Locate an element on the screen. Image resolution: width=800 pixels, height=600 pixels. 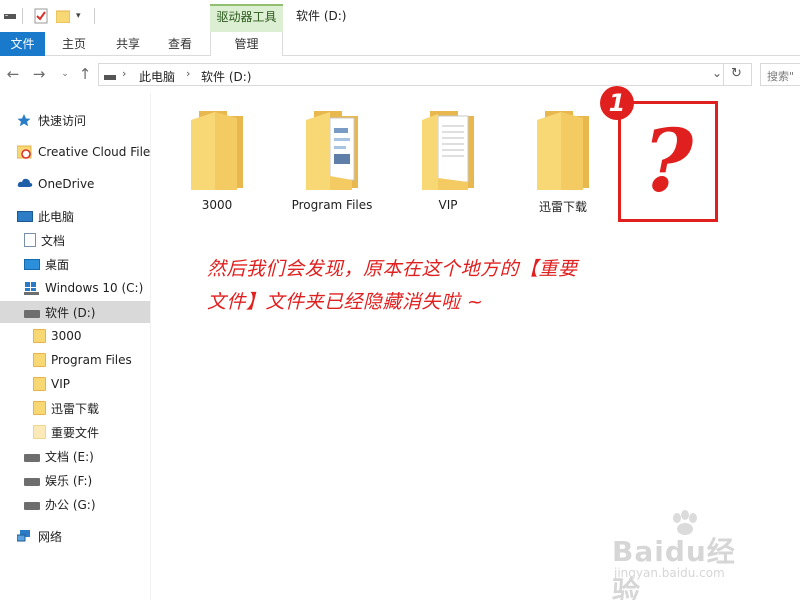
address-divider is located at coordinates (723, 74).